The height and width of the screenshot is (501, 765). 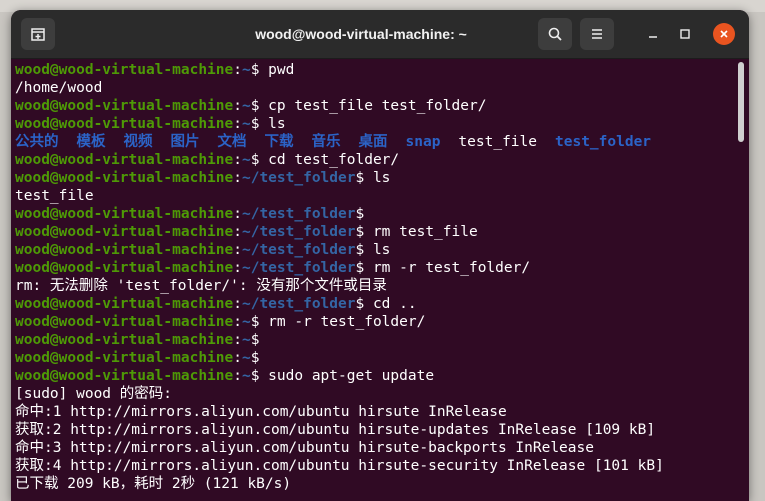 I want to click on close-icon, so click(x=724, y=34).